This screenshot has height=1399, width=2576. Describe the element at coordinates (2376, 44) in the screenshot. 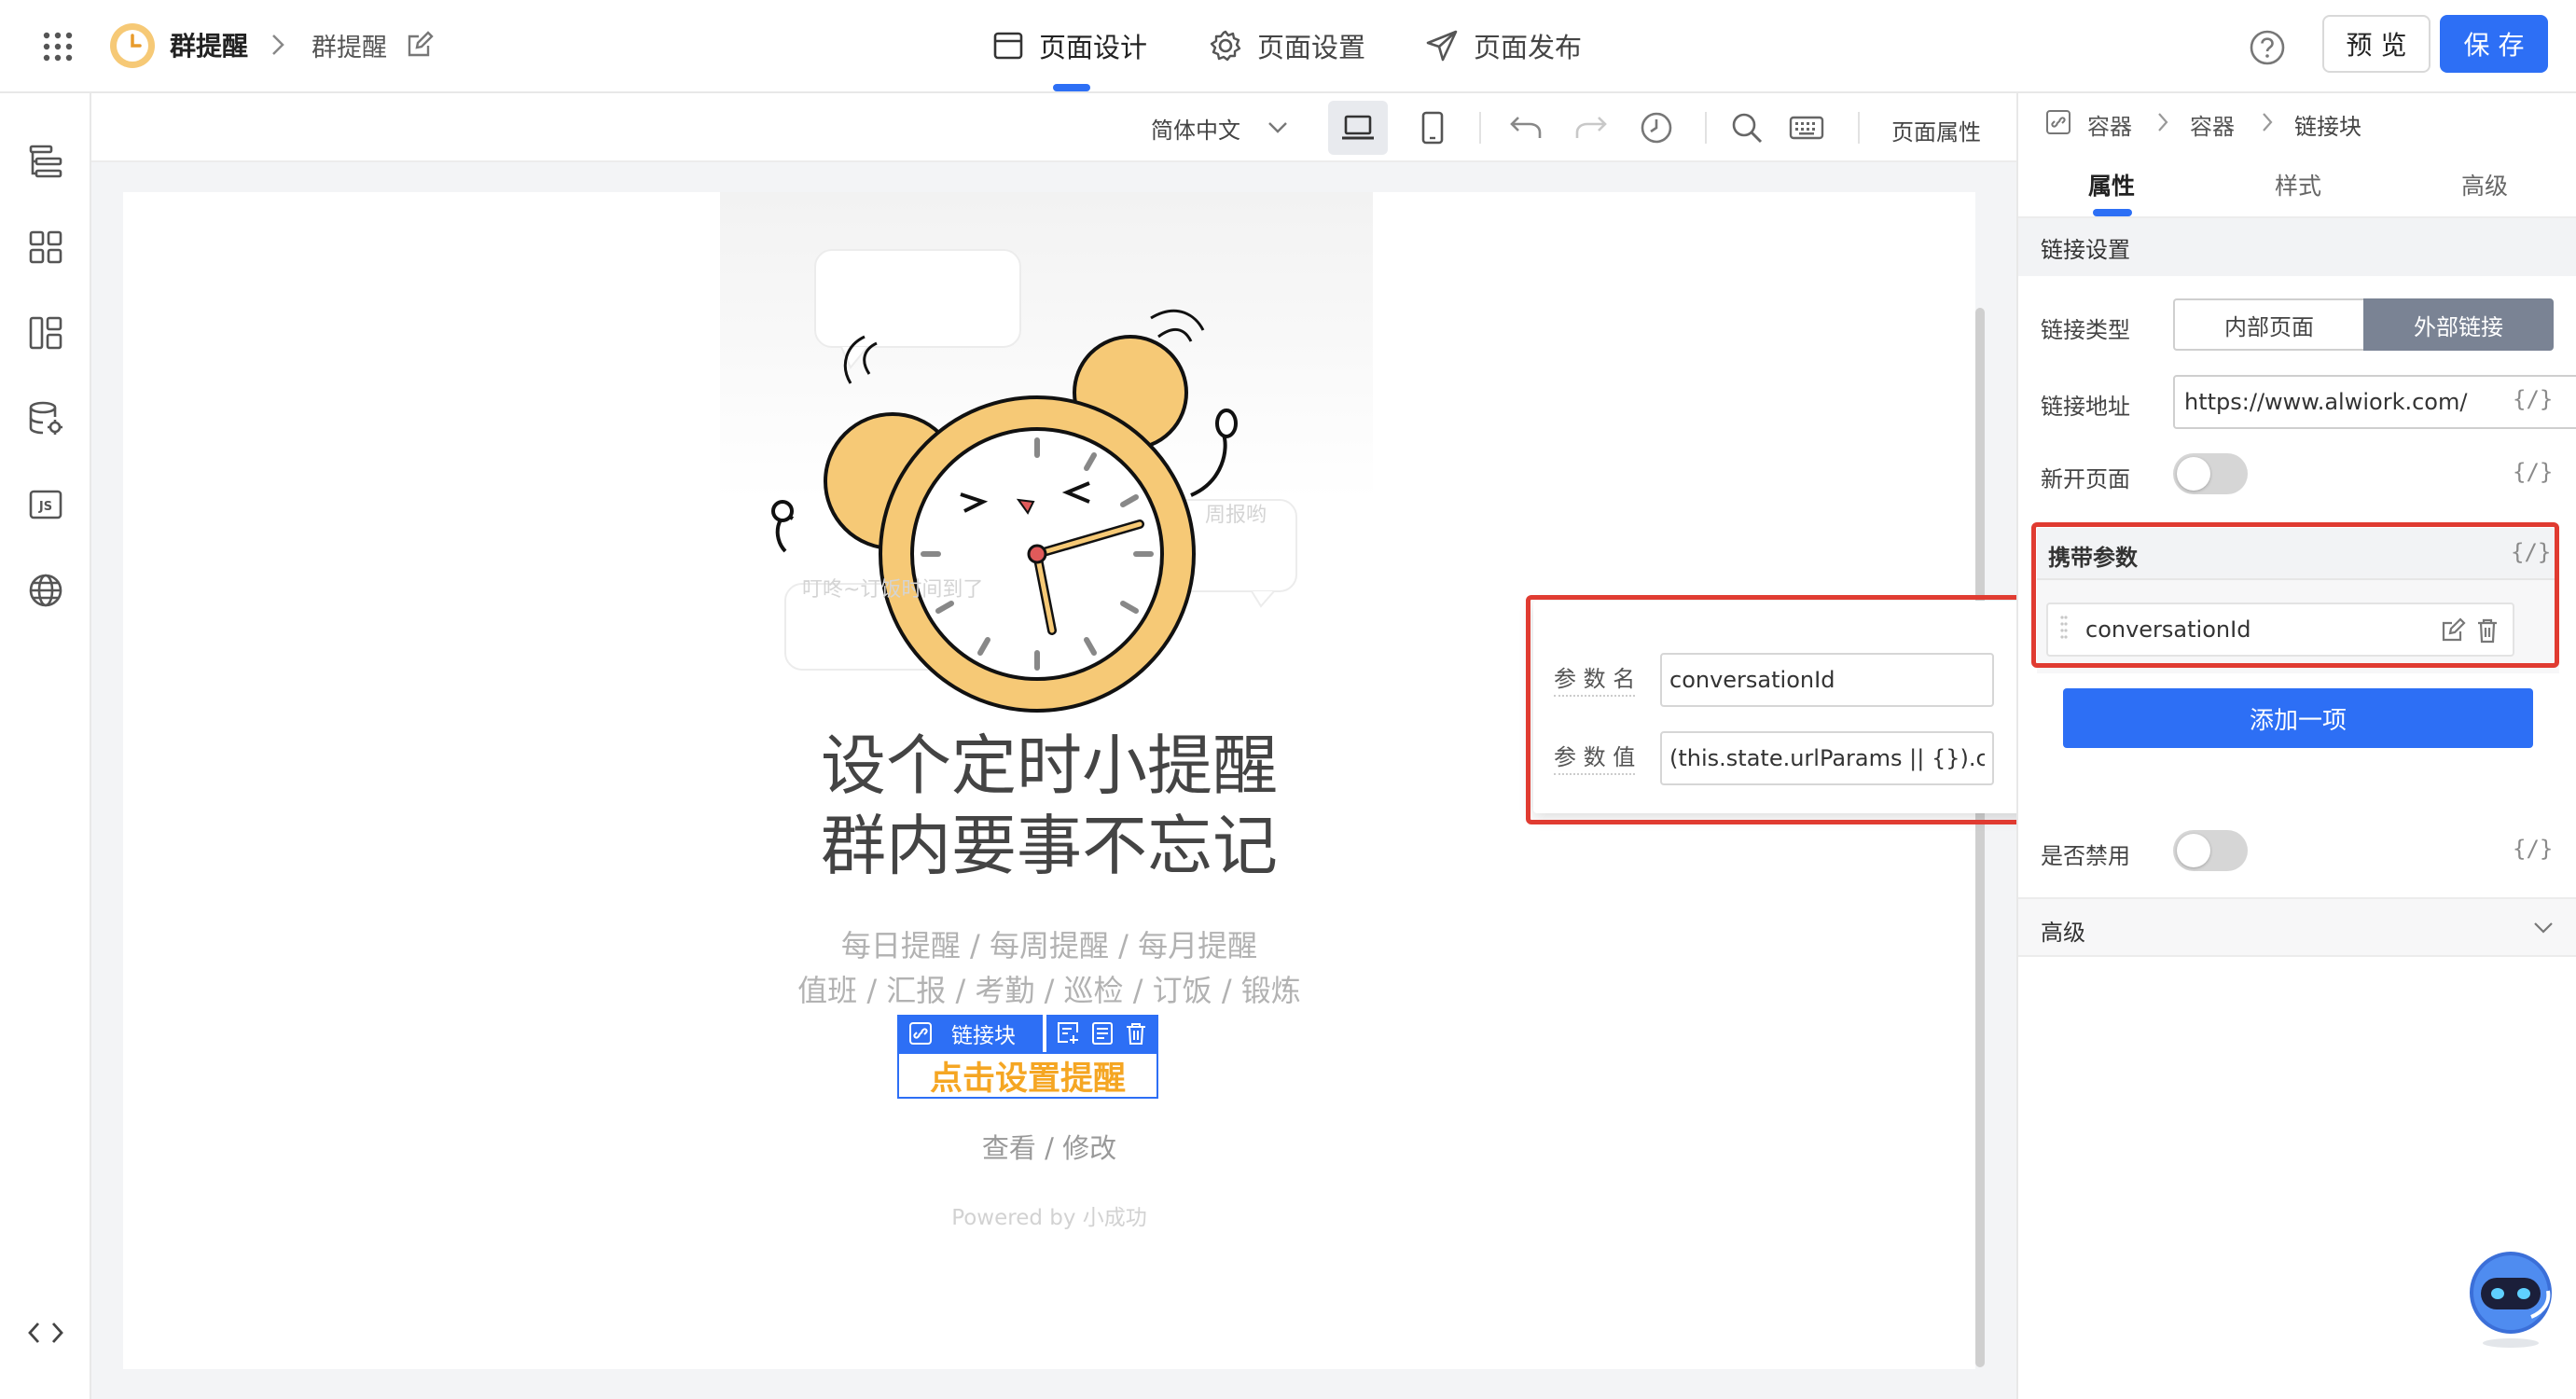

I see `preview-button: 预 览` at that location.